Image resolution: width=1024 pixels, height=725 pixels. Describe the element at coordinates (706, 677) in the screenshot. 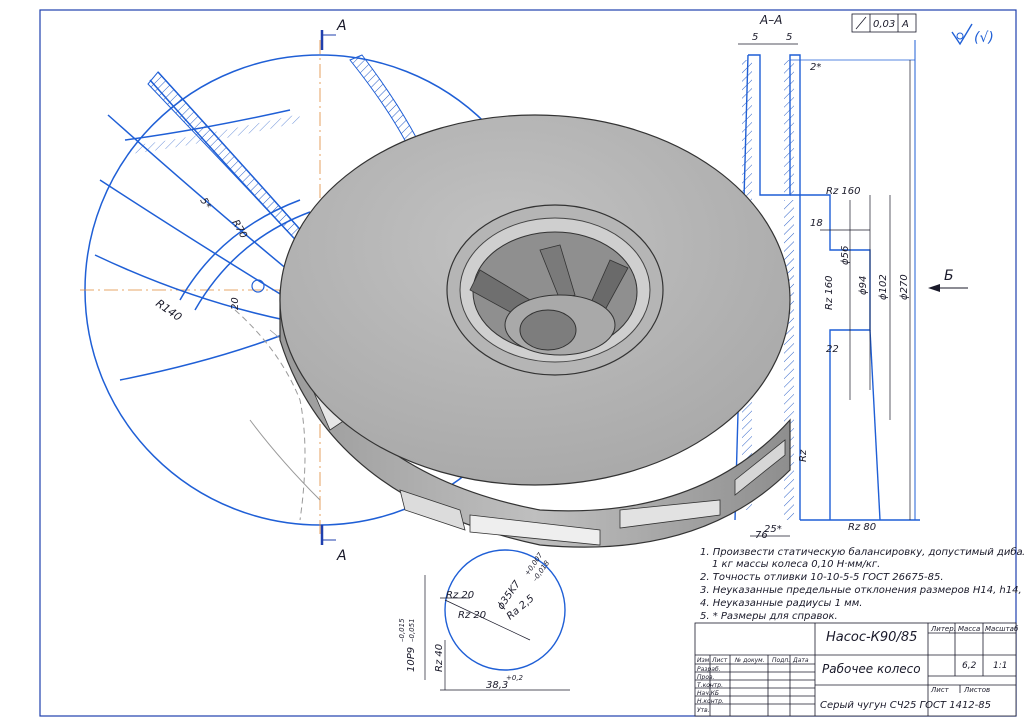

I see `tb-row-label: Пров.` at that location.